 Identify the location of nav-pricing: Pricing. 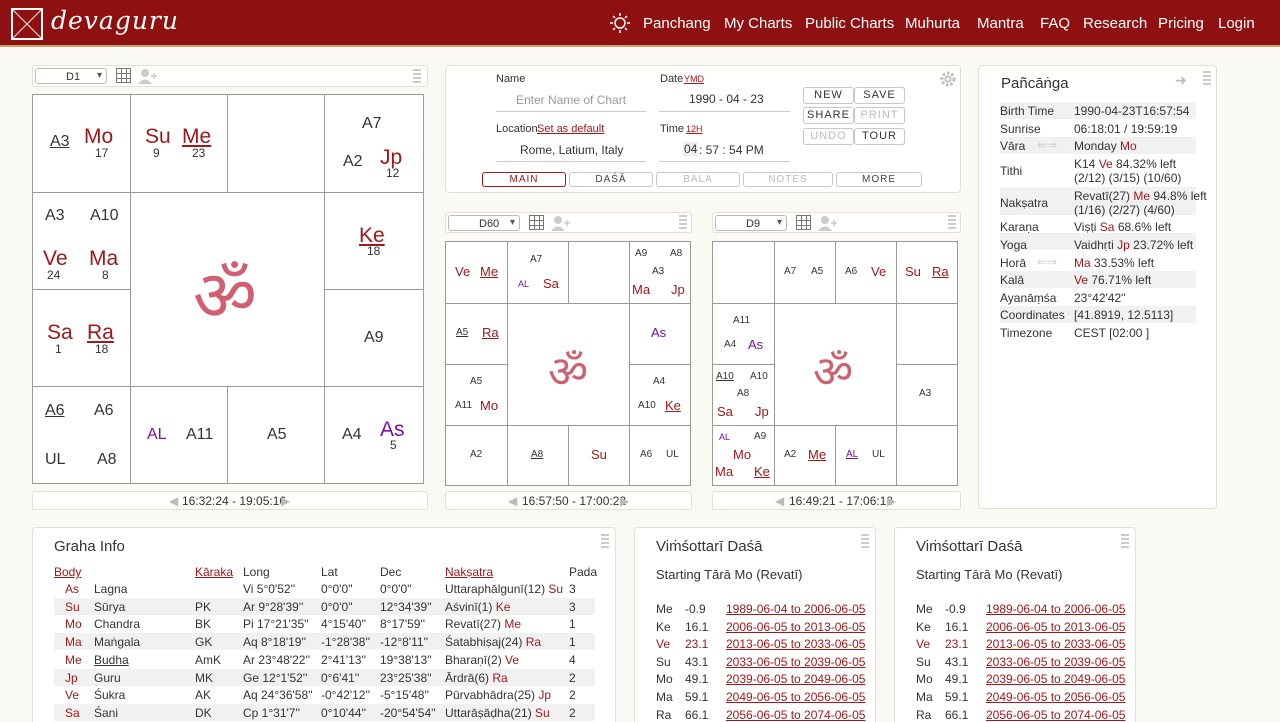
(1181, 23).